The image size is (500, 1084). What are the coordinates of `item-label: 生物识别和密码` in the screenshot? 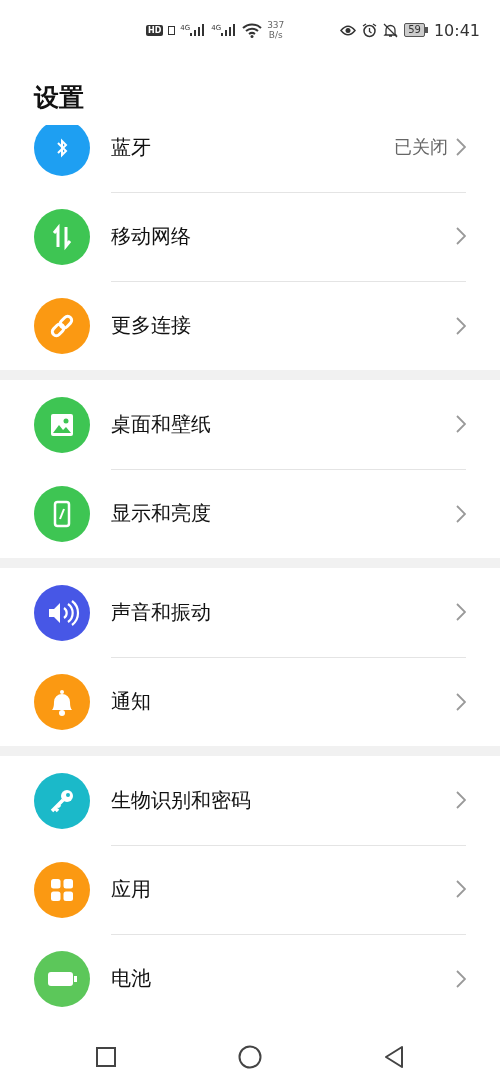 It's located at (181, 800).